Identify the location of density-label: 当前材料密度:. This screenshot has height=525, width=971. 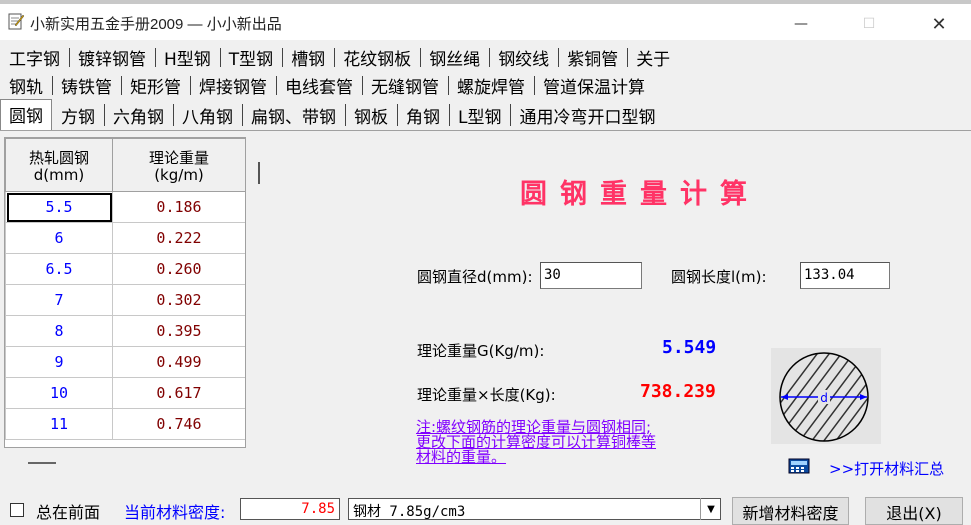
(175, 512).